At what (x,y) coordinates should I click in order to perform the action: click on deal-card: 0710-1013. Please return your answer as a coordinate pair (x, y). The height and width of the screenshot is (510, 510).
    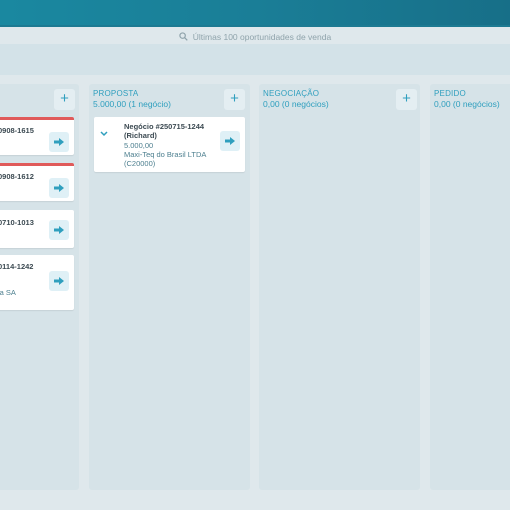
    Looking at the image, I should click on (37, 229).